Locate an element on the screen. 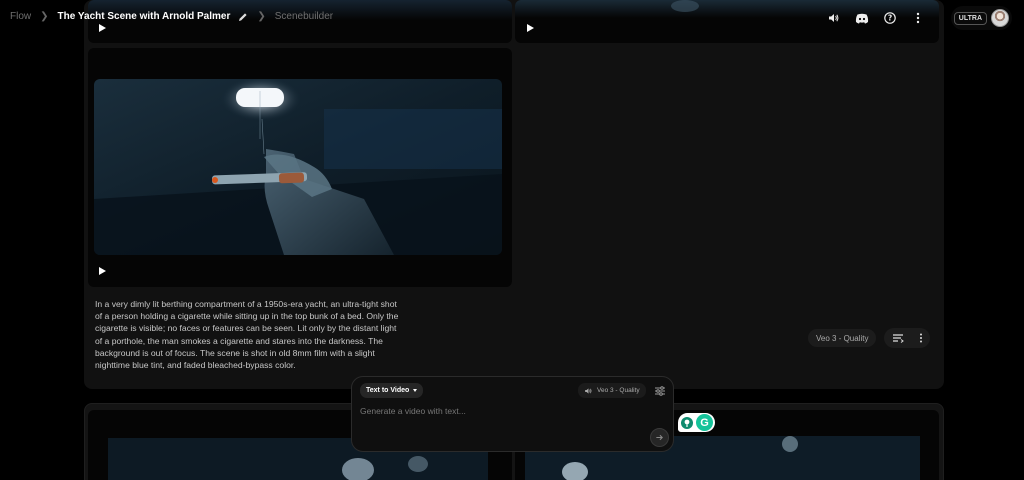 The height and width of the screenshot is (480, 1024). breadcrumb-scenebuilder: Scenebuilder is located at coordinates (304, 16).